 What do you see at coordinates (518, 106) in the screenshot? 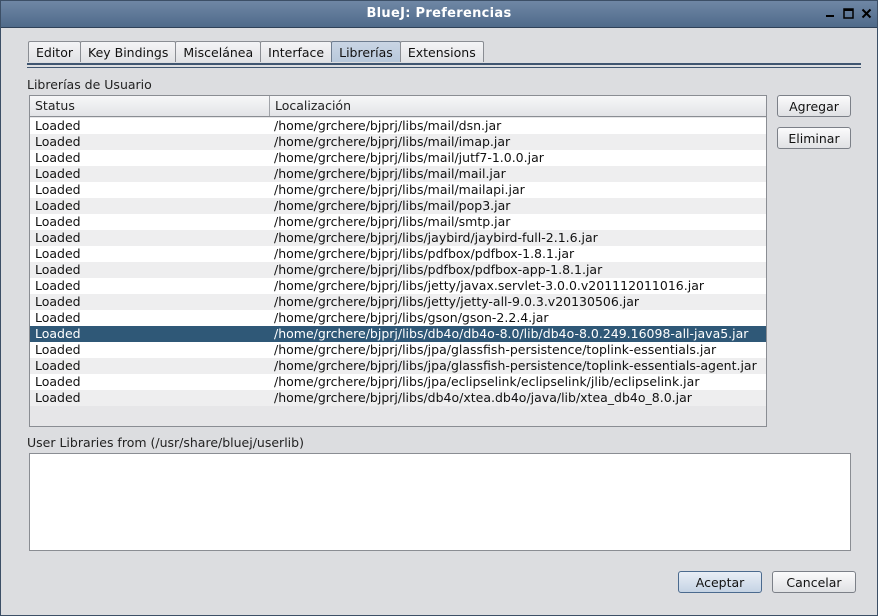
I see `column-header-location: Localización` at bounding box center [518, 106].